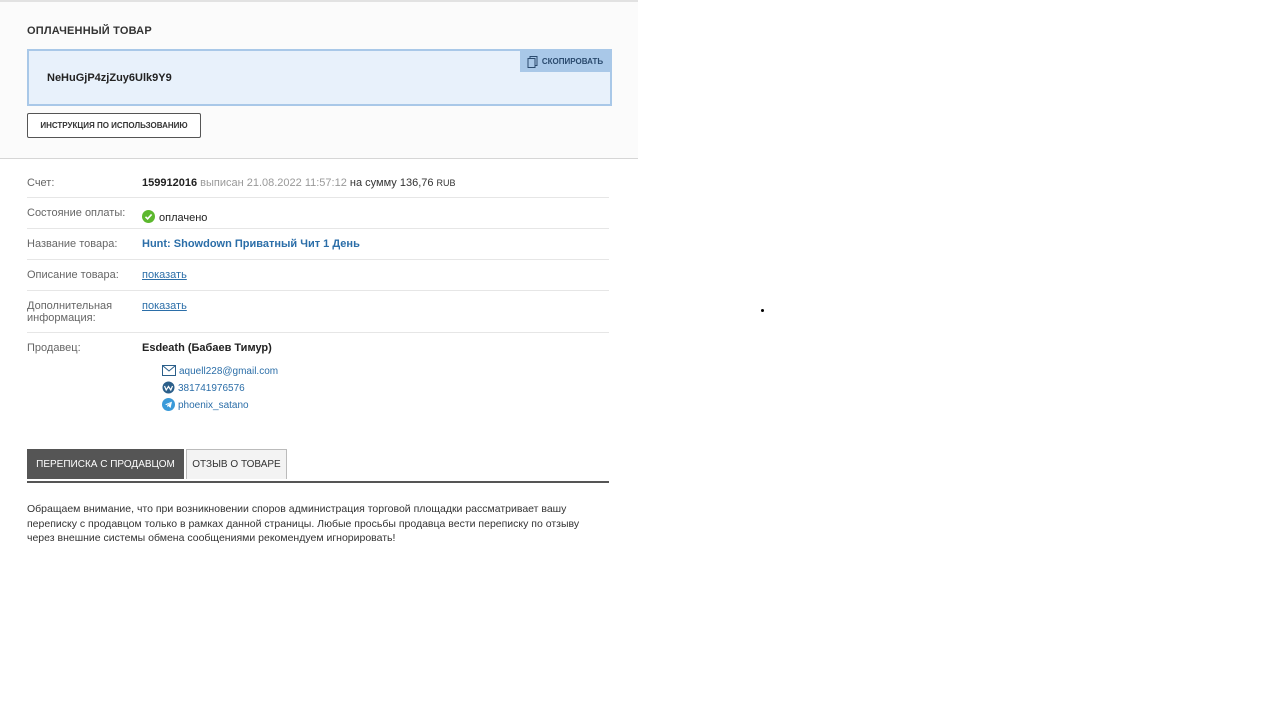 The image size is (1280, 720). I want to click on telegram-icon, so click(168, 405).